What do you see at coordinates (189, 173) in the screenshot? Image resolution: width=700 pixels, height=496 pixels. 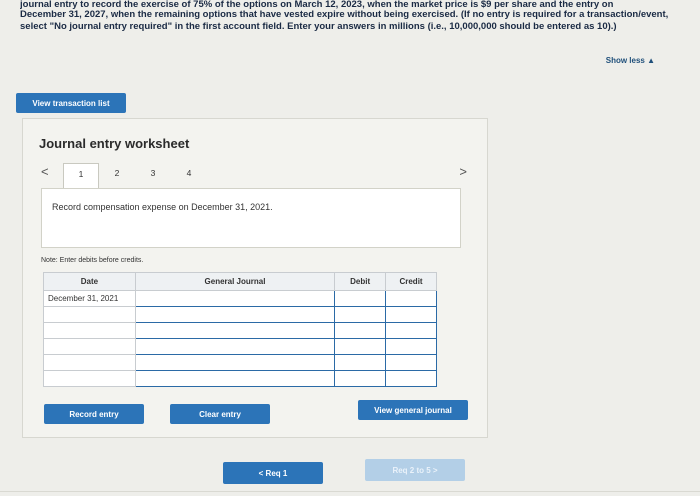 I see `step-tab-4: 4` at bounding box center [189, 173].